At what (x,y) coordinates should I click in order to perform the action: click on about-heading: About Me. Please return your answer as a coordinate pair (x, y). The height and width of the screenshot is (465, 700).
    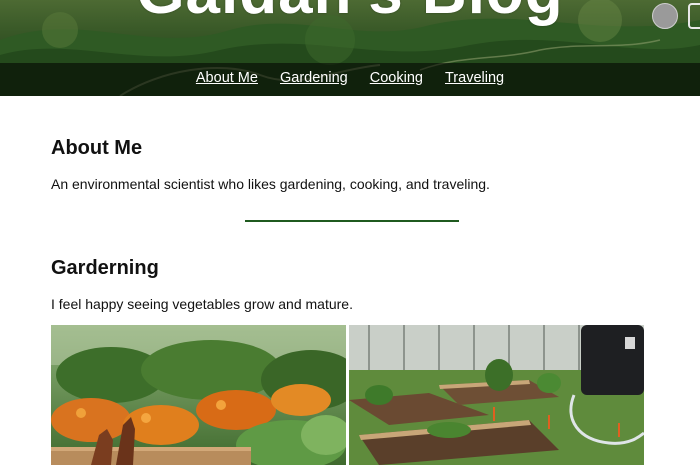
    Looking at the image, I should click on (97, 148).